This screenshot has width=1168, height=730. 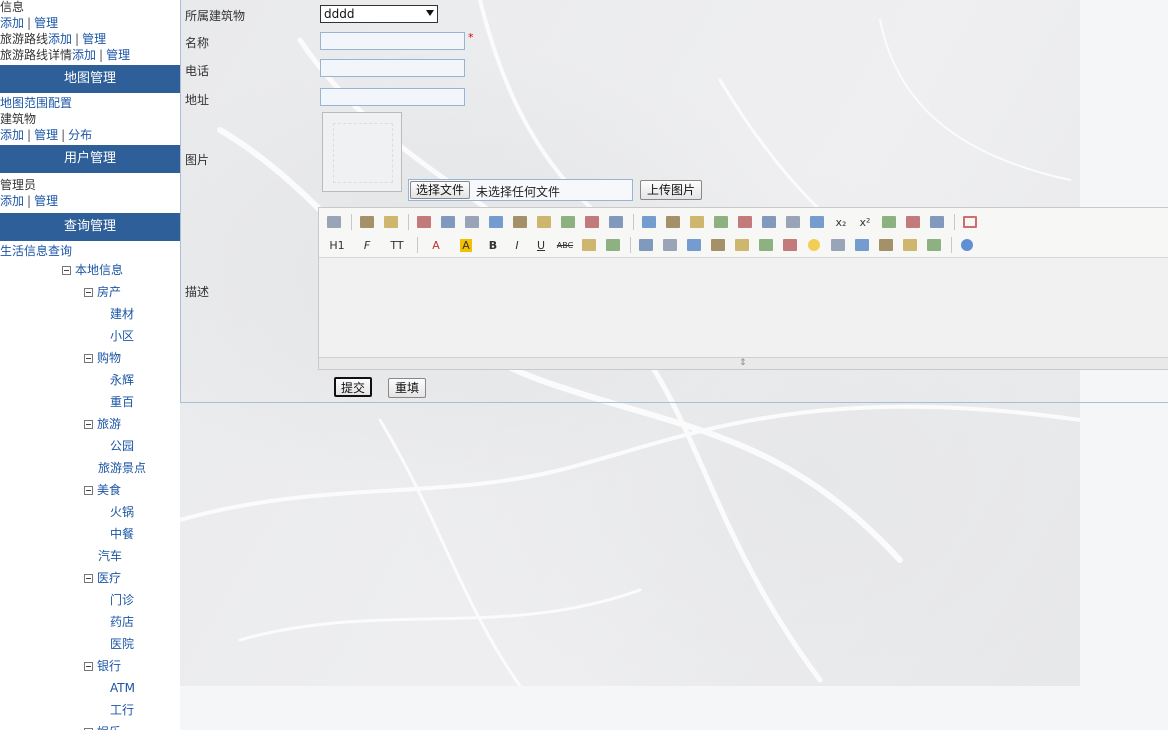 I want to click on align-right-button, so click(x=697, y=222).